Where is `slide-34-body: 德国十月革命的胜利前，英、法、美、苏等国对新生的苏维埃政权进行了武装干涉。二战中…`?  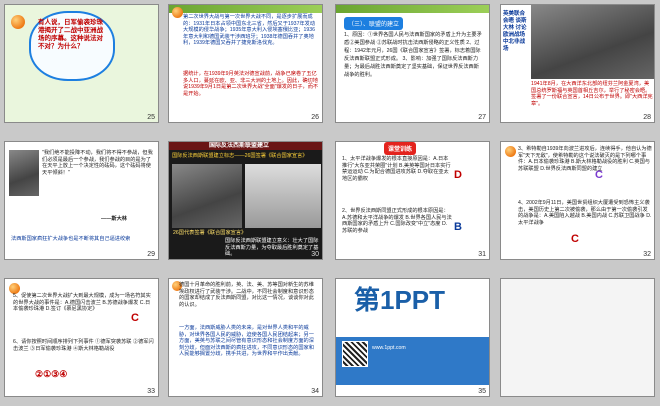 slide-34-body: 德国十月革命的胜利前，英、法、美、苏等国对新生的苏维埃政权进行了武装干涉。二战中… is located at coordinates (246, 295).